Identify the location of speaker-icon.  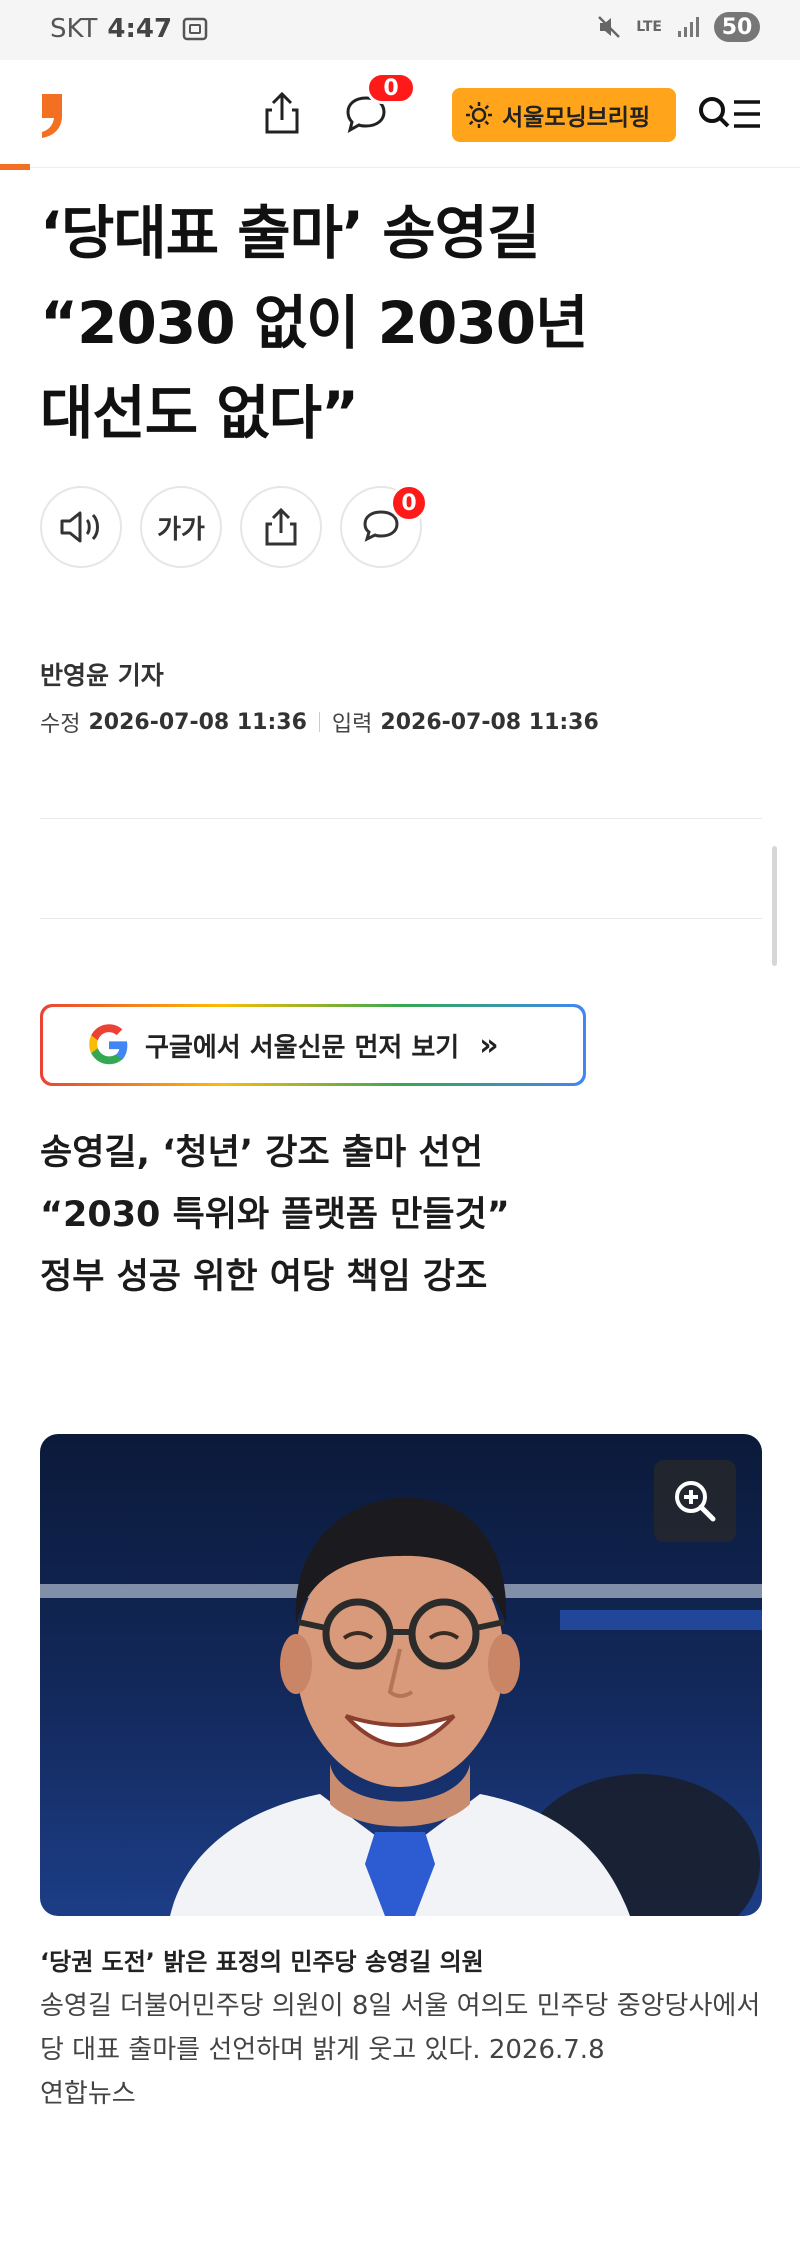
(79, 527).